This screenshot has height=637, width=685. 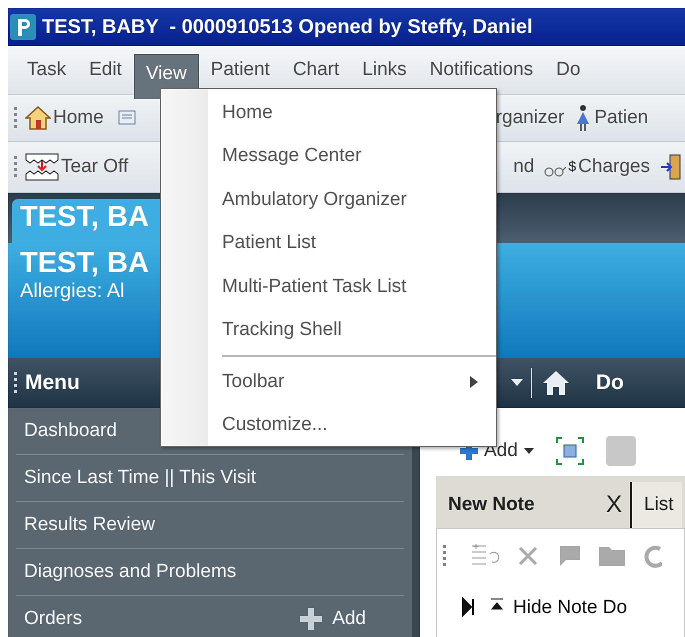 What do you see at coordinates (610, 383) in the screenshot?
I see `page-title: Do` at bounding box center [610, 383].